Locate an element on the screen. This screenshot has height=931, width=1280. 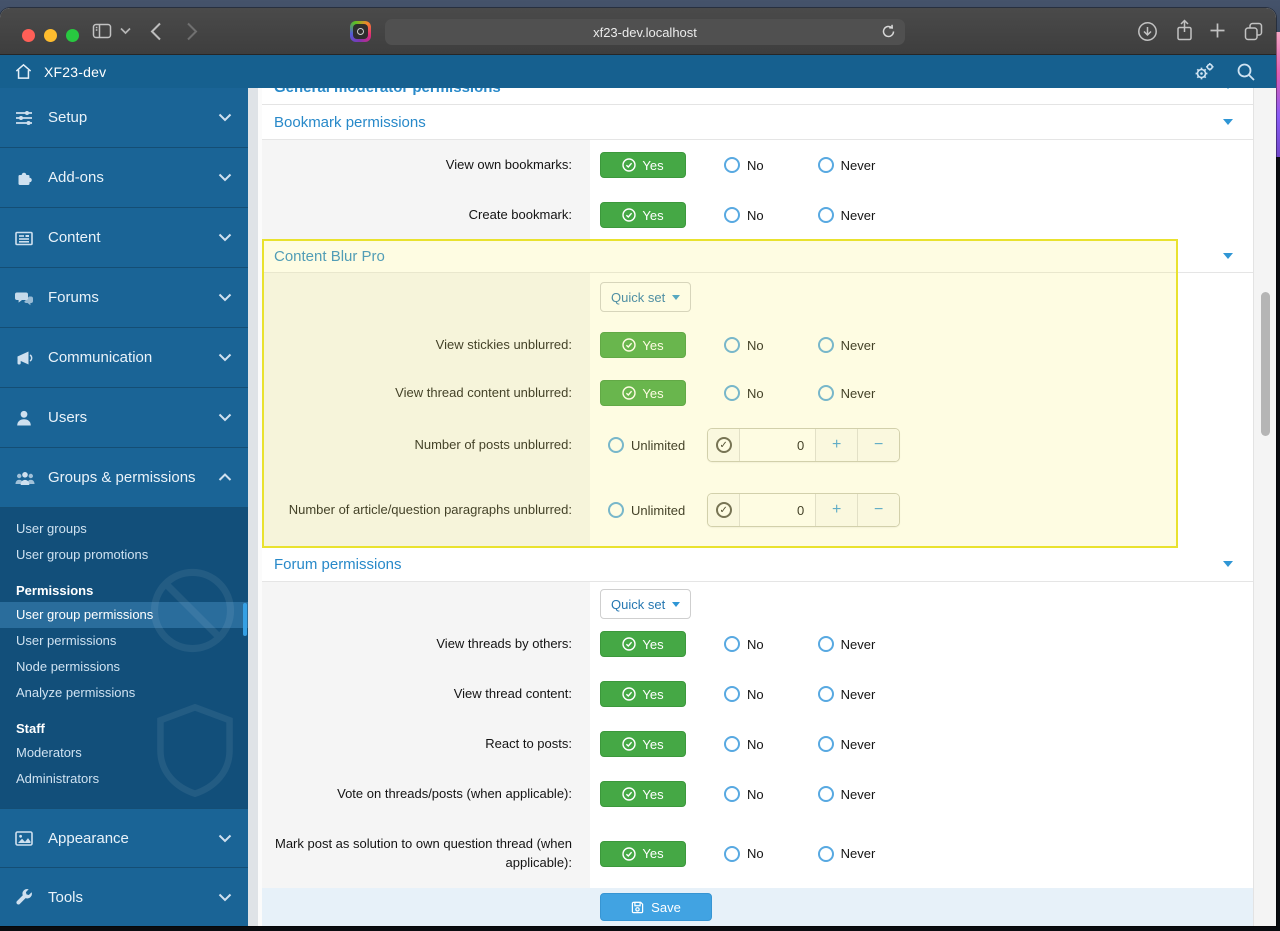
close-window-button is located at coordinates (28, 35).